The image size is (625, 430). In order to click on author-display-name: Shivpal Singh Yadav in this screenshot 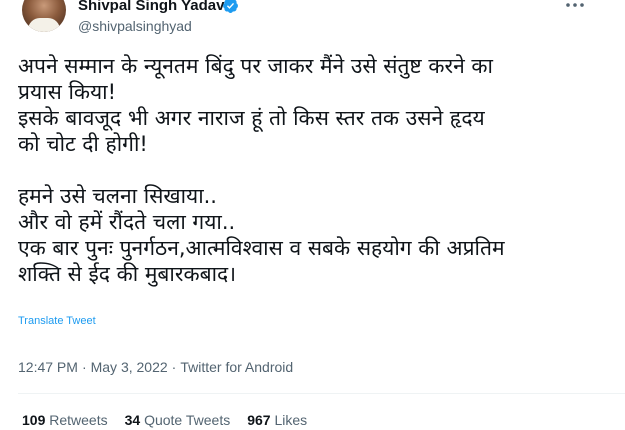, I will do `click(151, 7)`.